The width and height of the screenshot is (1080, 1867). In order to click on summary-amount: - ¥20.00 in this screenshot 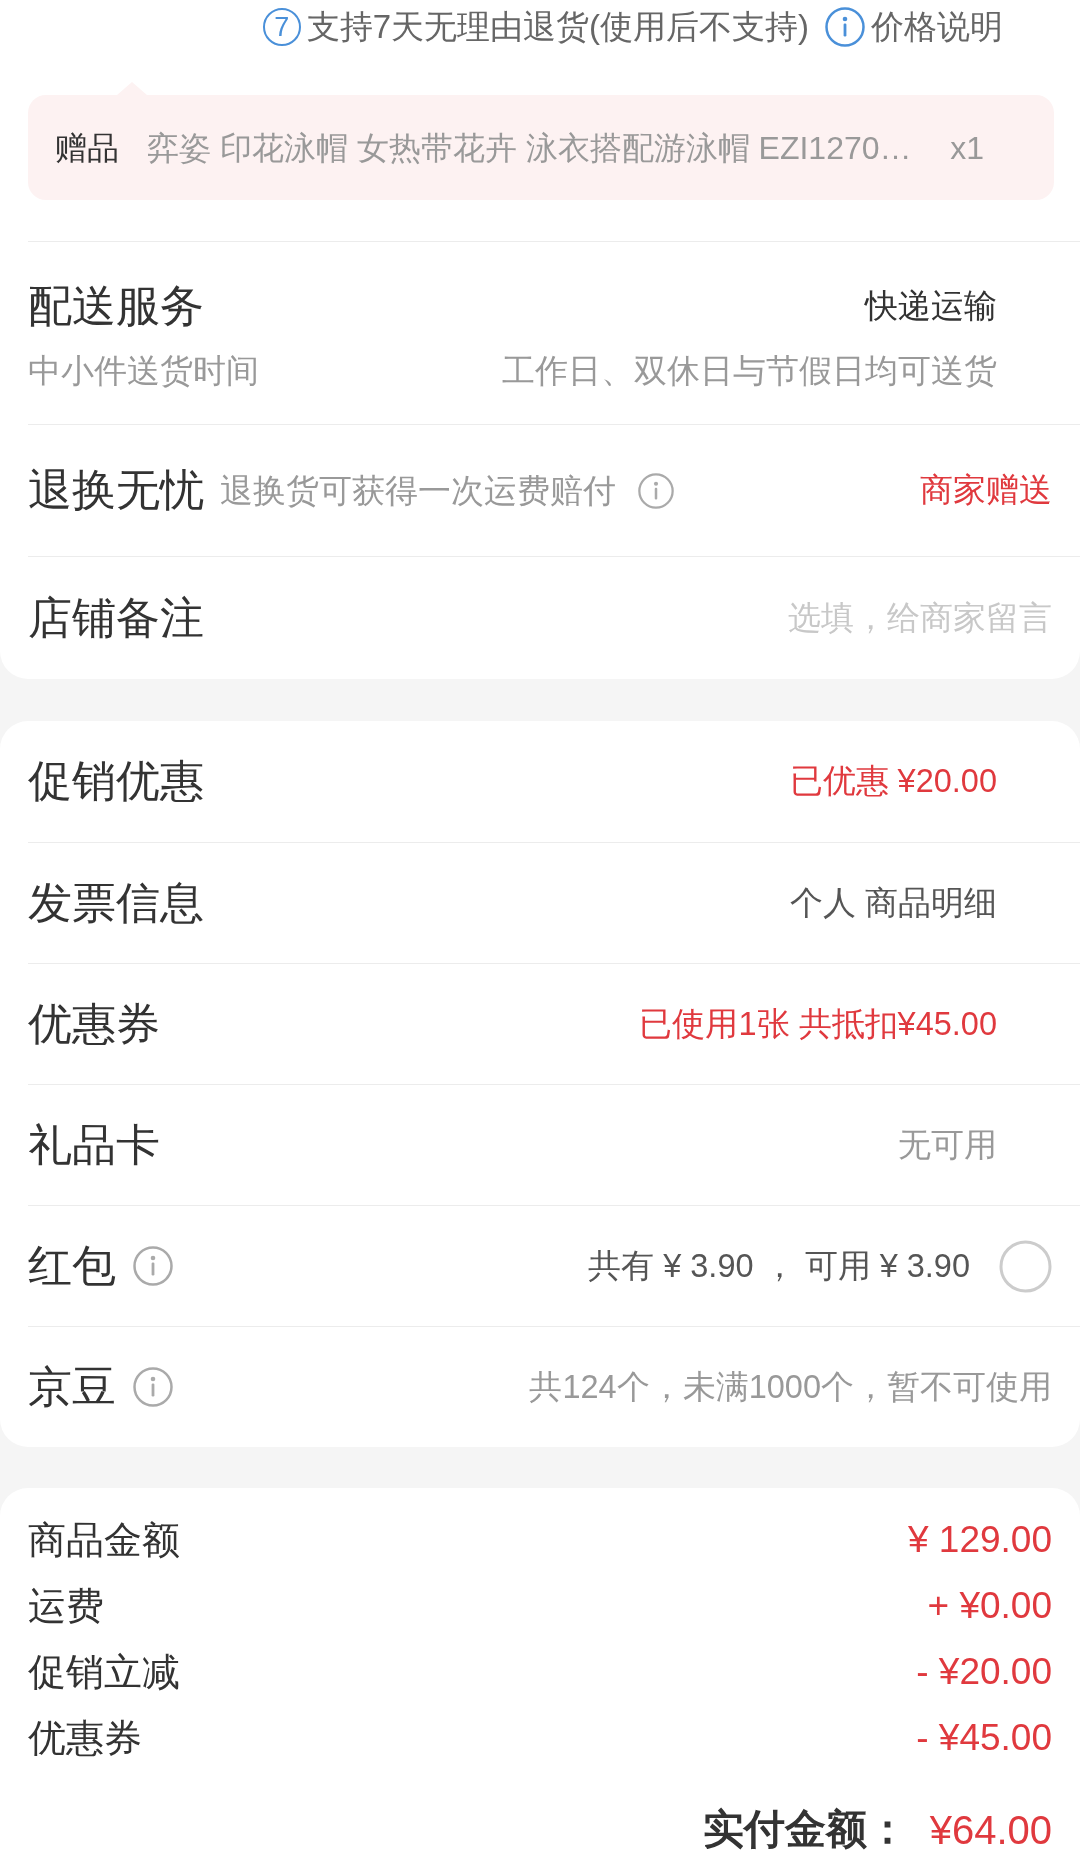, I will do `click(984, 1672)`.